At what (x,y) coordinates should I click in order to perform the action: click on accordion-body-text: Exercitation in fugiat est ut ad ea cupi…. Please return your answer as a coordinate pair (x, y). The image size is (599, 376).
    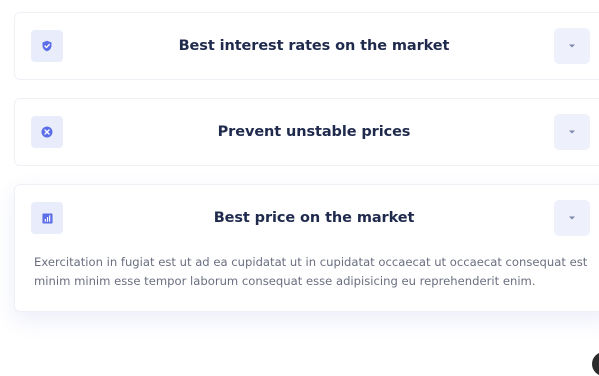
    Looking at the image, I should click on (311, 271).